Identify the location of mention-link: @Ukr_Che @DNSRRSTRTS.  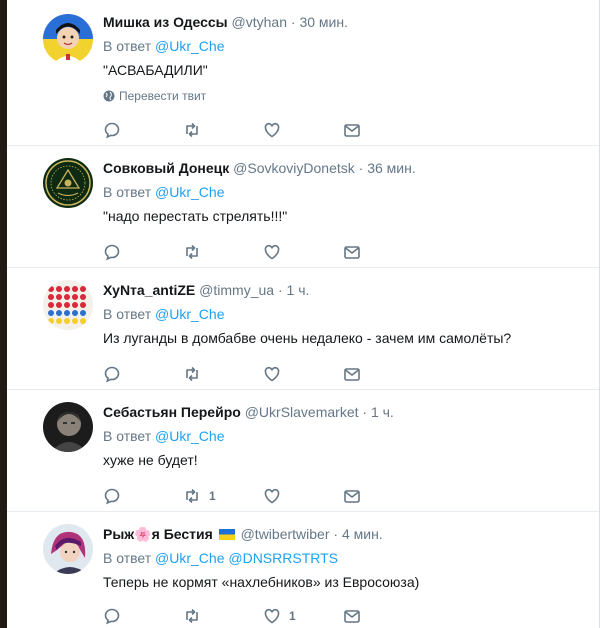
(246, 558).